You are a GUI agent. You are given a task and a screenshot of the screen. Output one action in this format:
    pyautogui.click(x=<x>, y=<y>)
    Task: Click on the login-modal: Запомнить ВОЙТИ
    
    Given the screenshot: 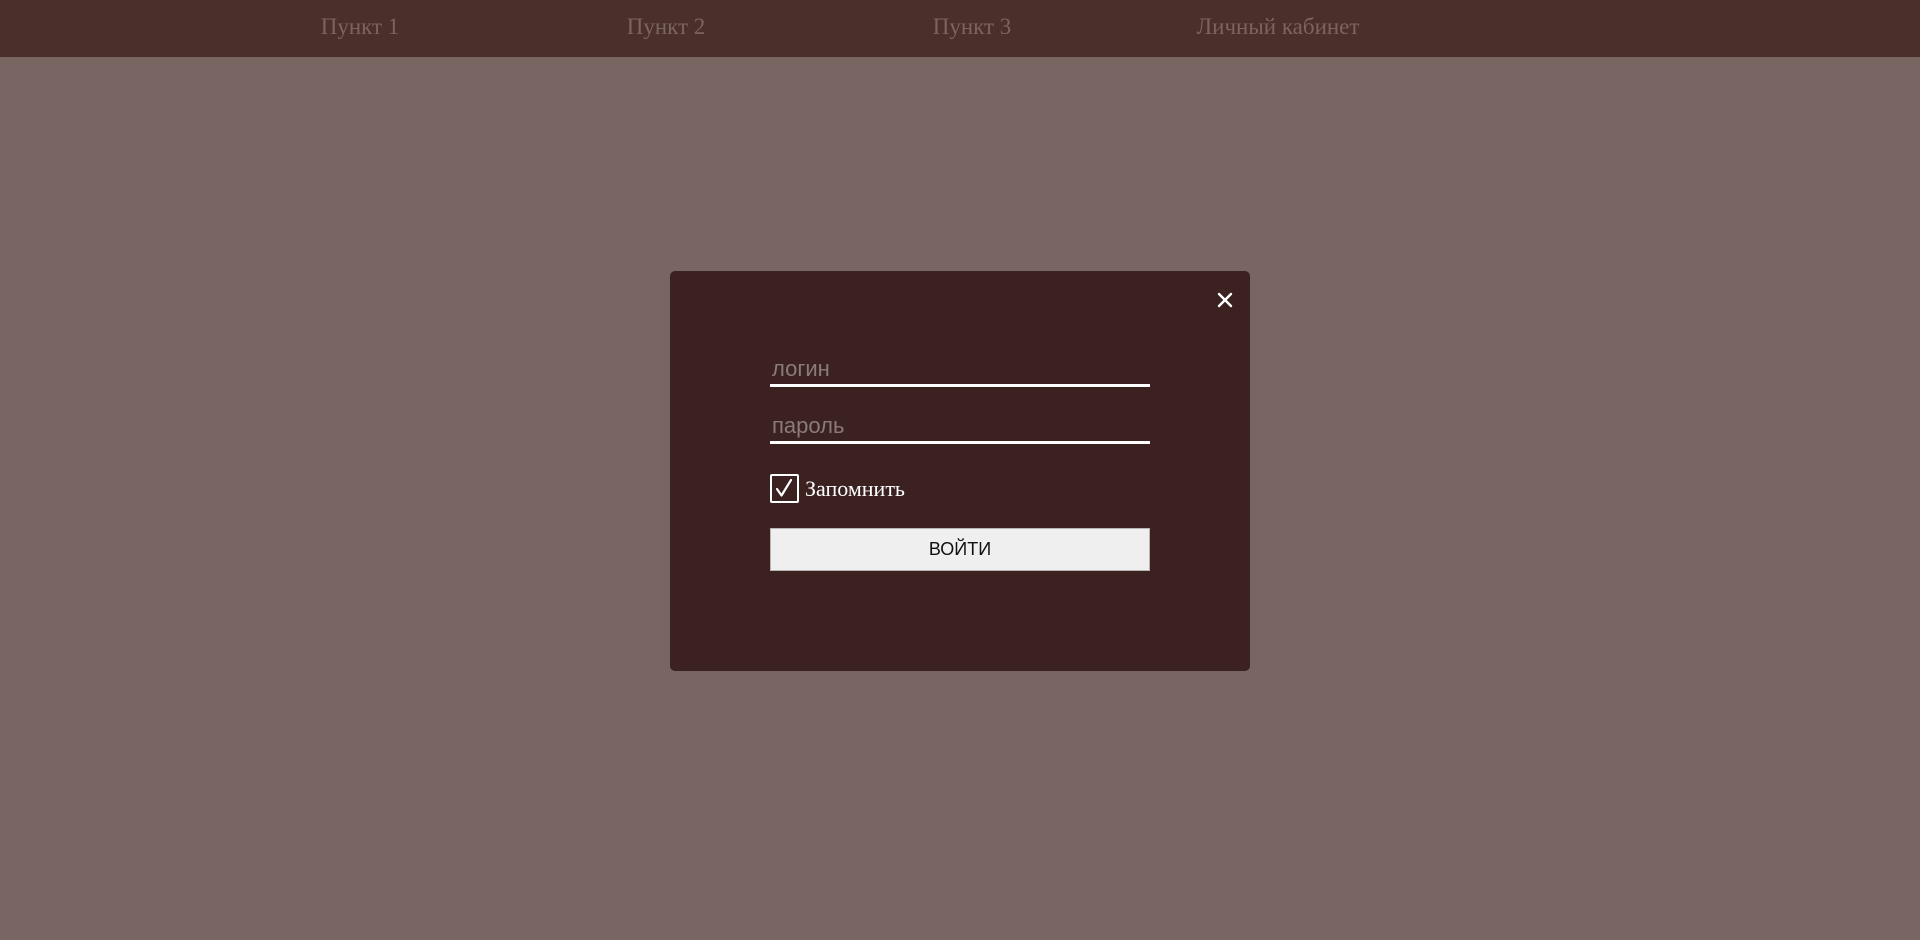 What is the action you would take?
    pyautogui.click(x=960, y=471)
    